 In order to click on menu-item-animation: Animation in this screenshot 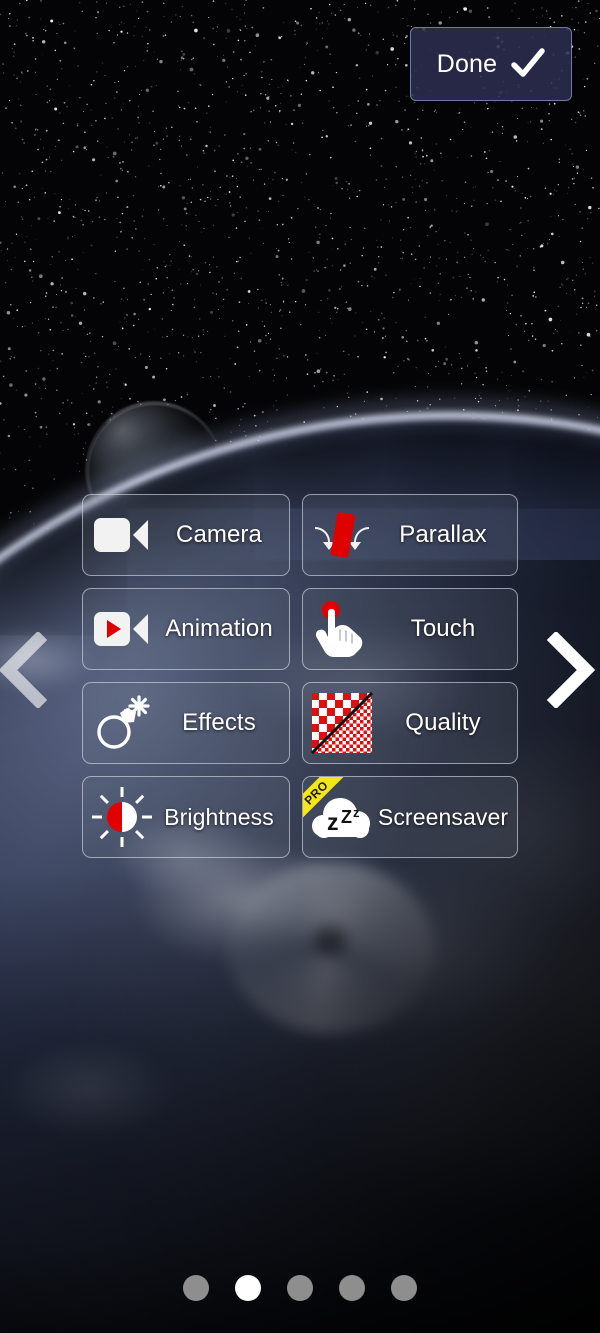, I will do `click(186, 629)`.